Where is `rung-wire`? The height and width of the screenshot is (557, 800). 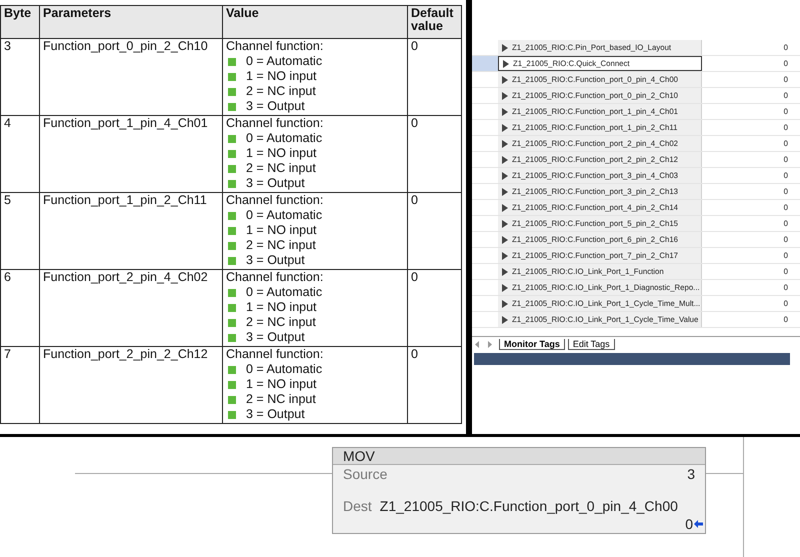 rung-wire is located at coordinates (724, 473).